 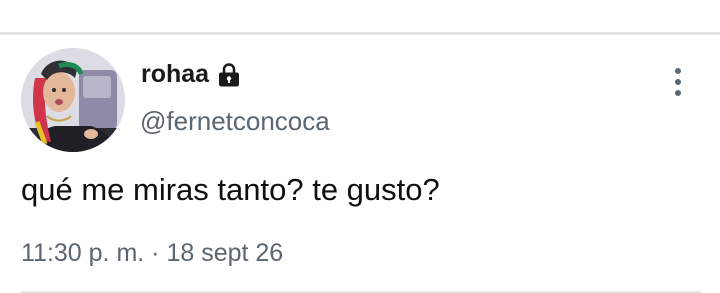 I want to click on tweet-timestamp: 11:30 p. m. · 18 sept 26, so click(x=152, y=253).